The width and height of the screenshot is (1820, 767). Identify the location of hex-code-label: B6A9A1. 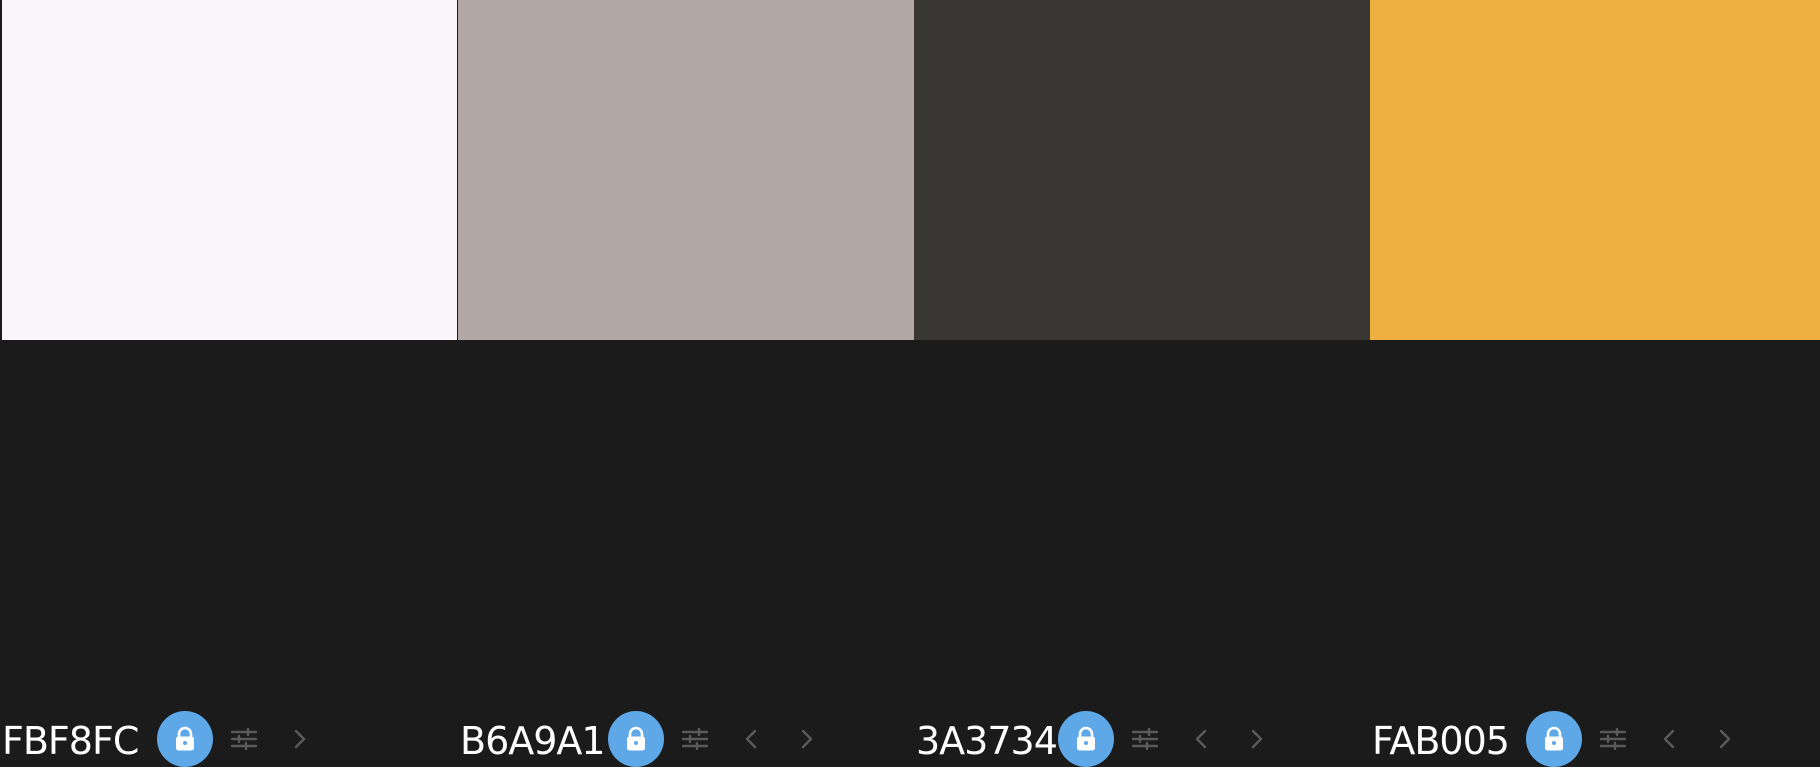
(533, 741).